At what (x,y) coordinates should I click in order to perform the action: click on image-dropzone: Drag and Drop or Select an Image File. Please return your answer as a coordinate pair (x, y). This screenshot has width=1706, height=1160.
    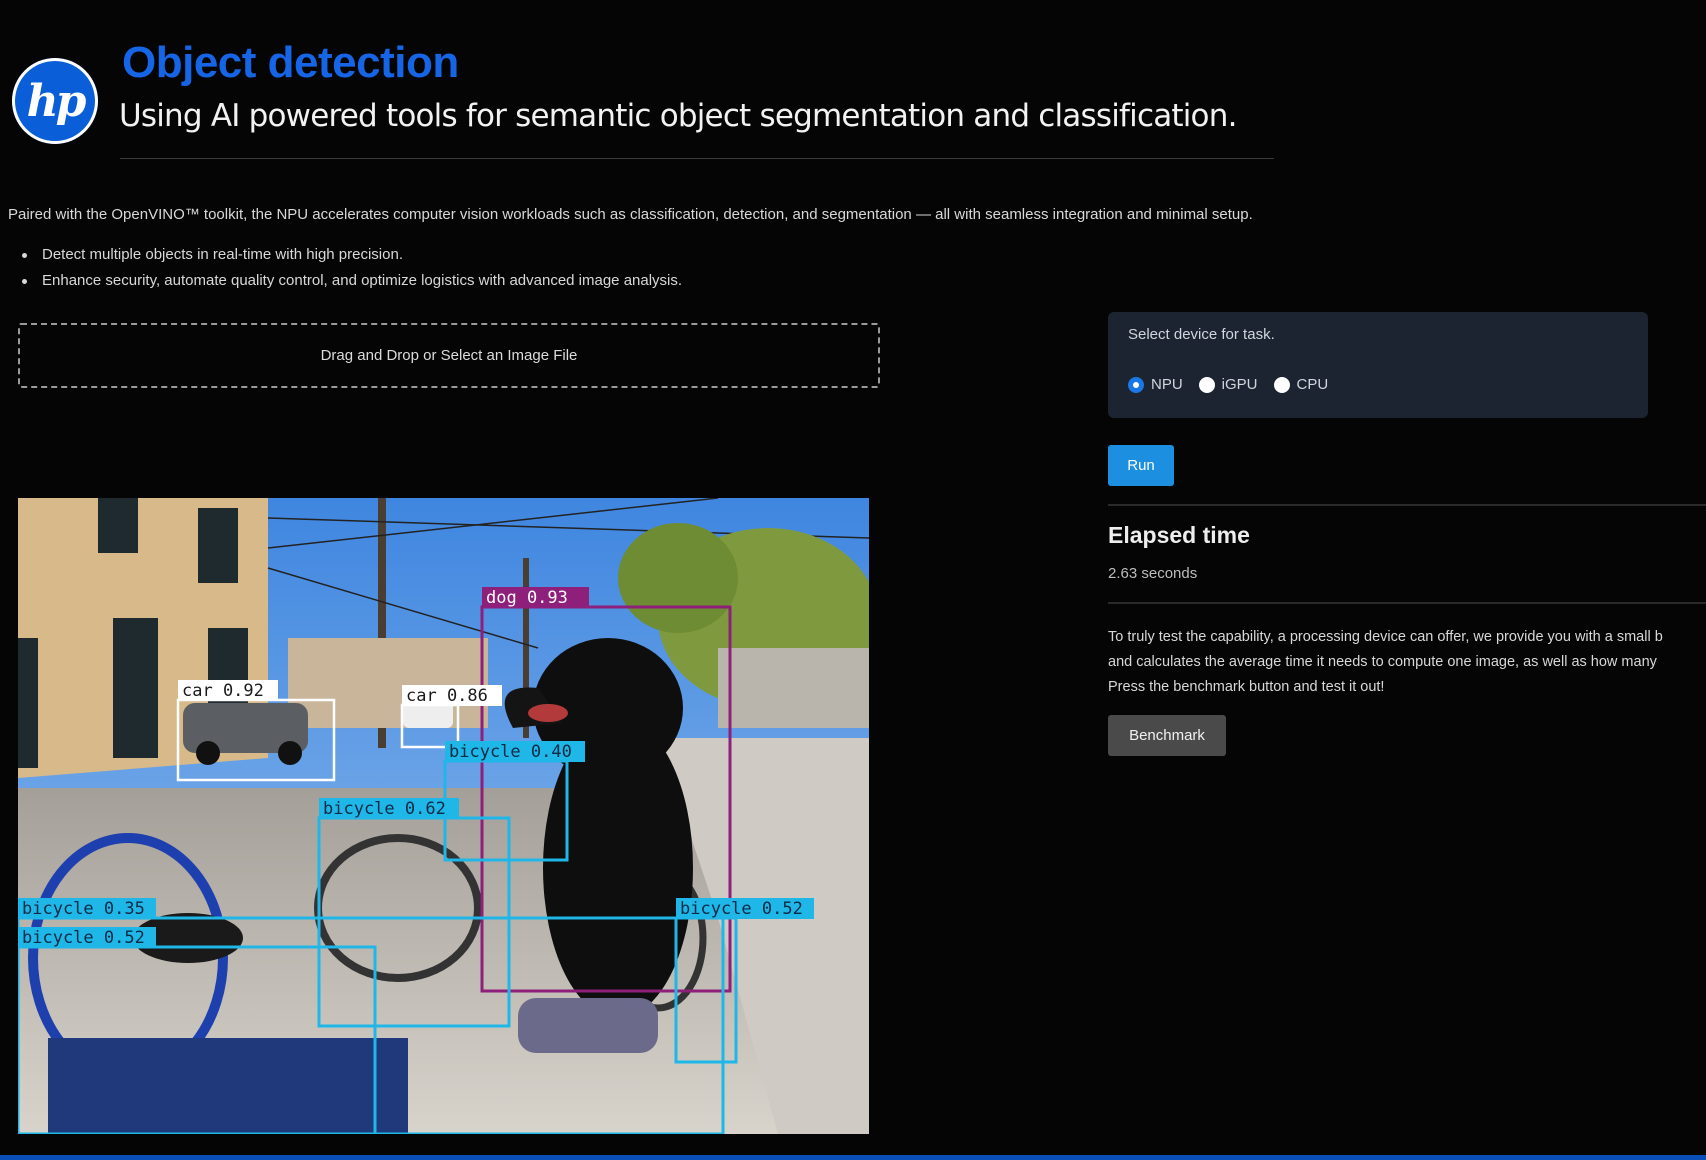
    Looking at the image, I should click on (449, 355).